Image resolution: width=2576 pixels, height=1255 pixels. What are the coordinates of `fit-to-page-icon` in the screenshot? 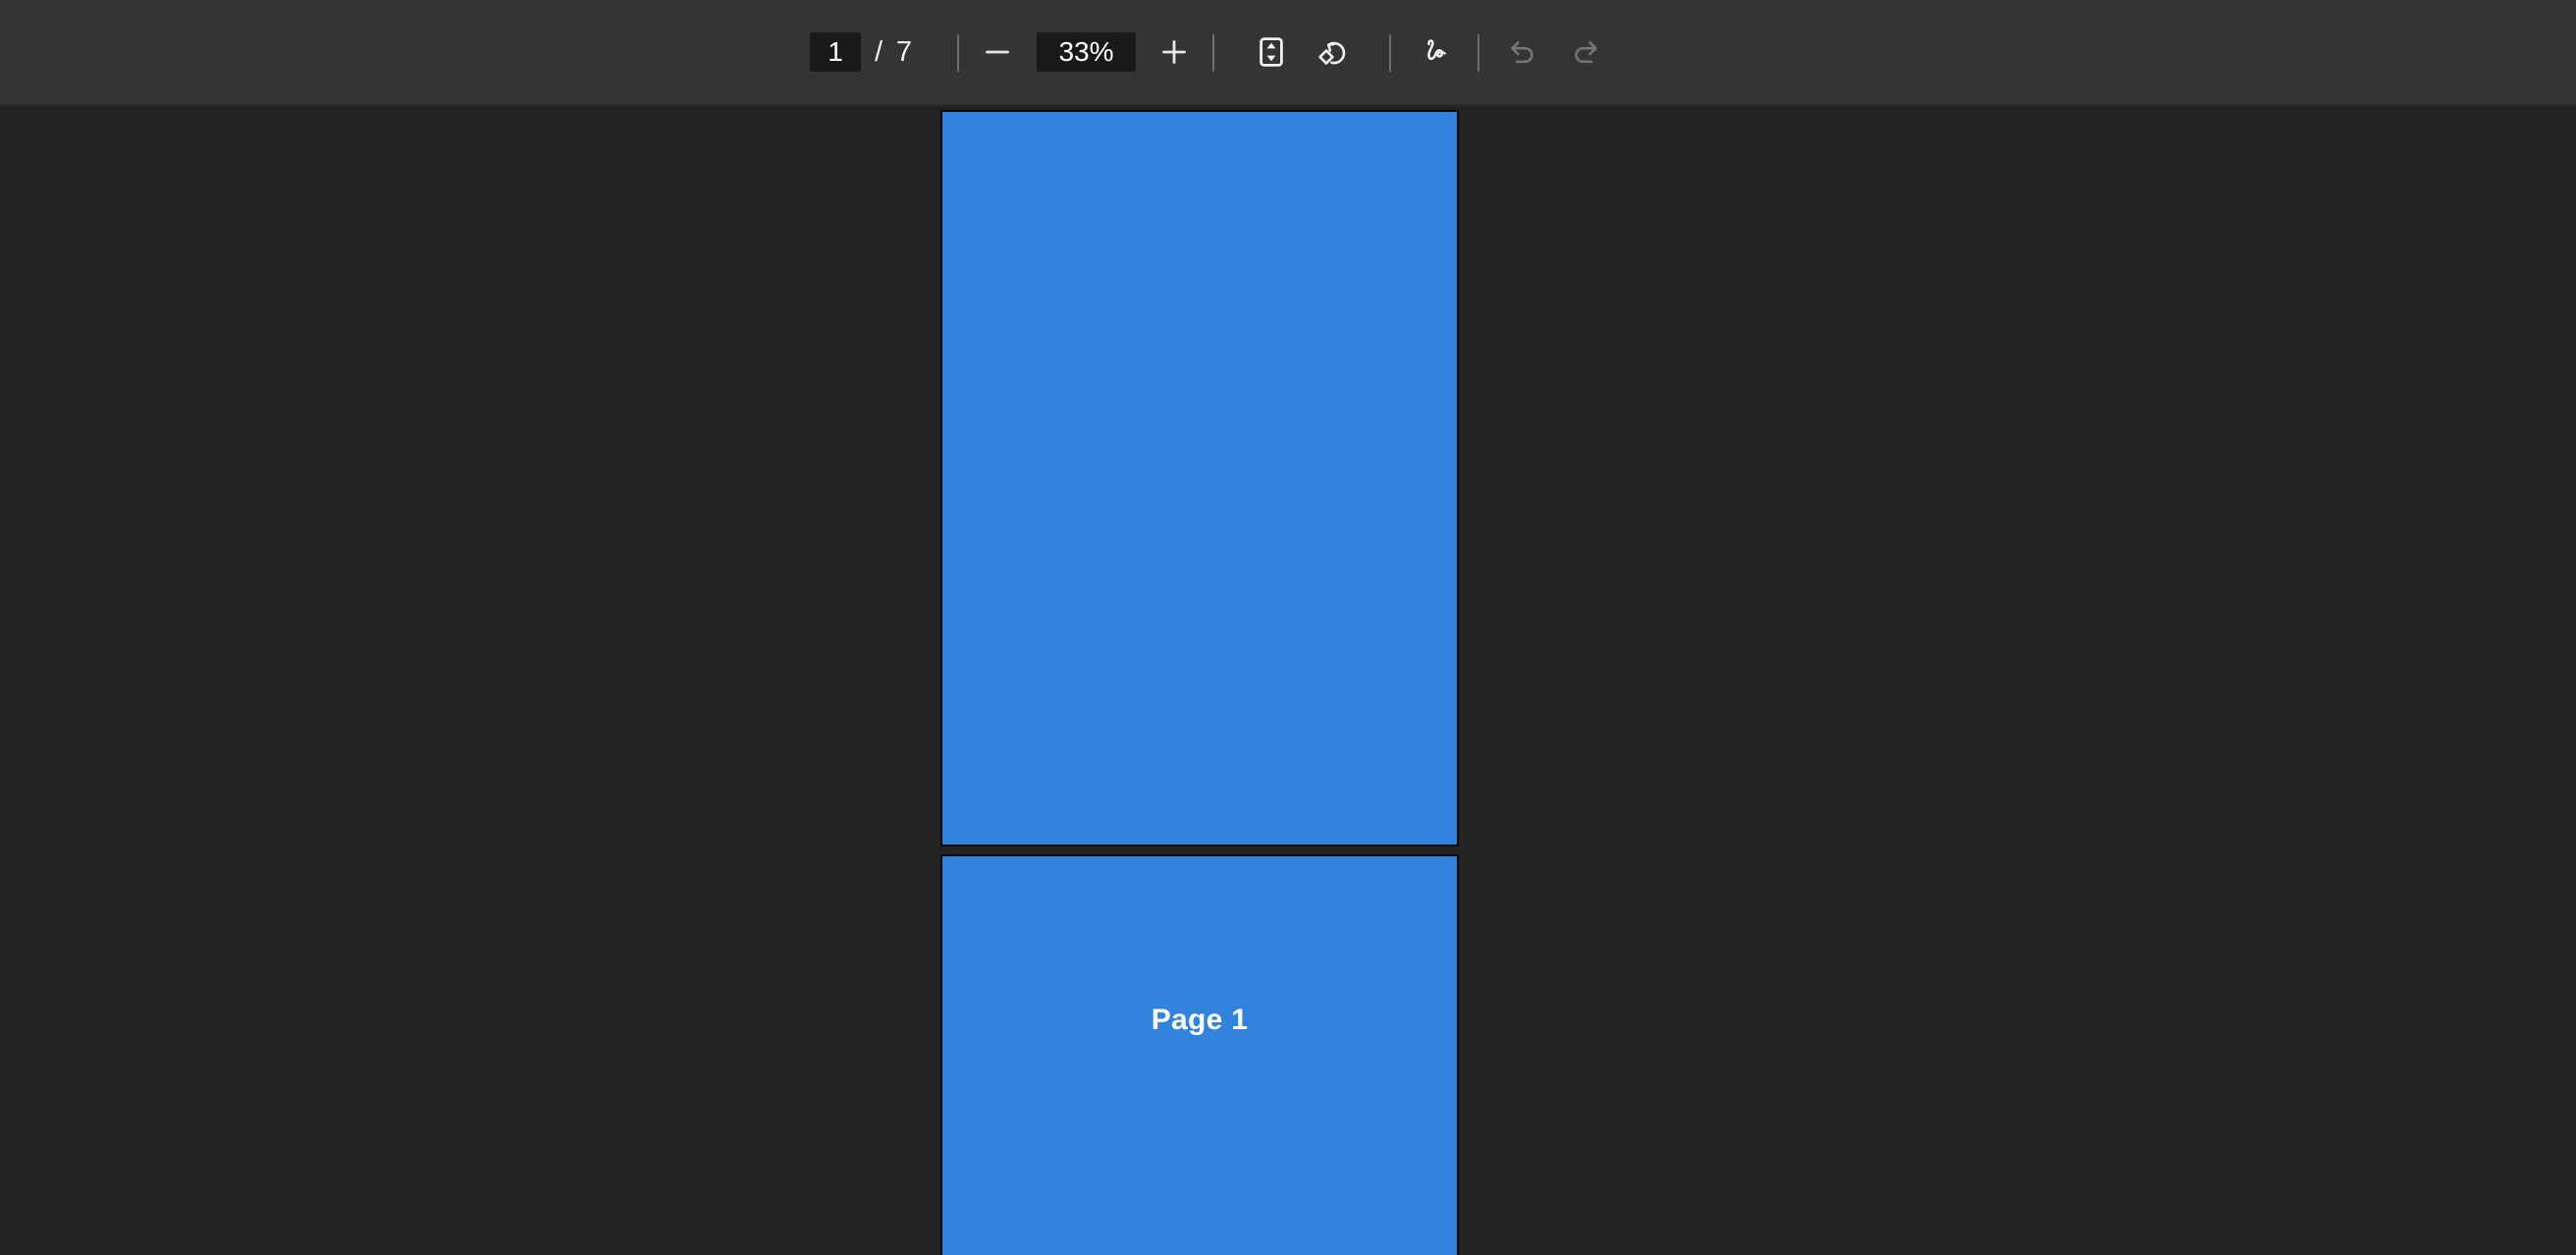 It's located at (1271, 52).